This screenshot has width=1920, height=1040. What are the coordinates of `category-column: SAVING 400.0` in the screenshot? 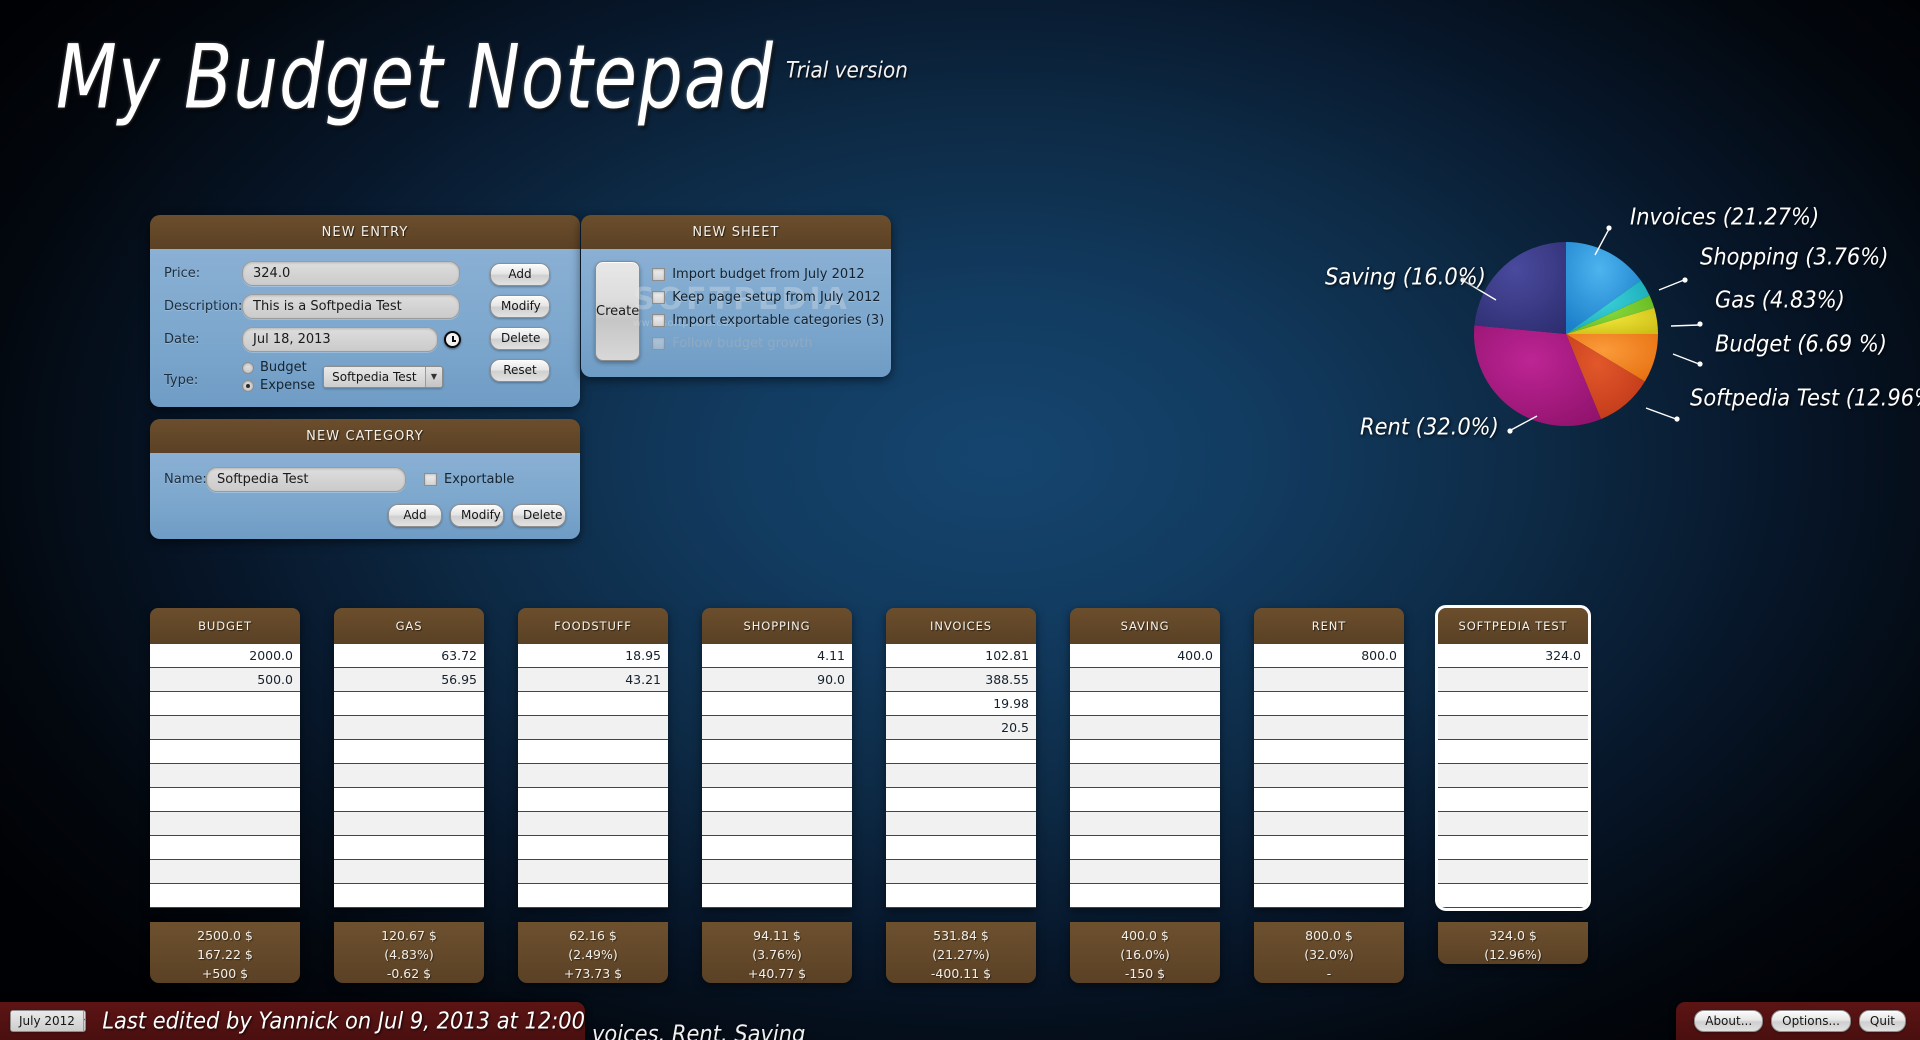 It's located at (1145, 758).